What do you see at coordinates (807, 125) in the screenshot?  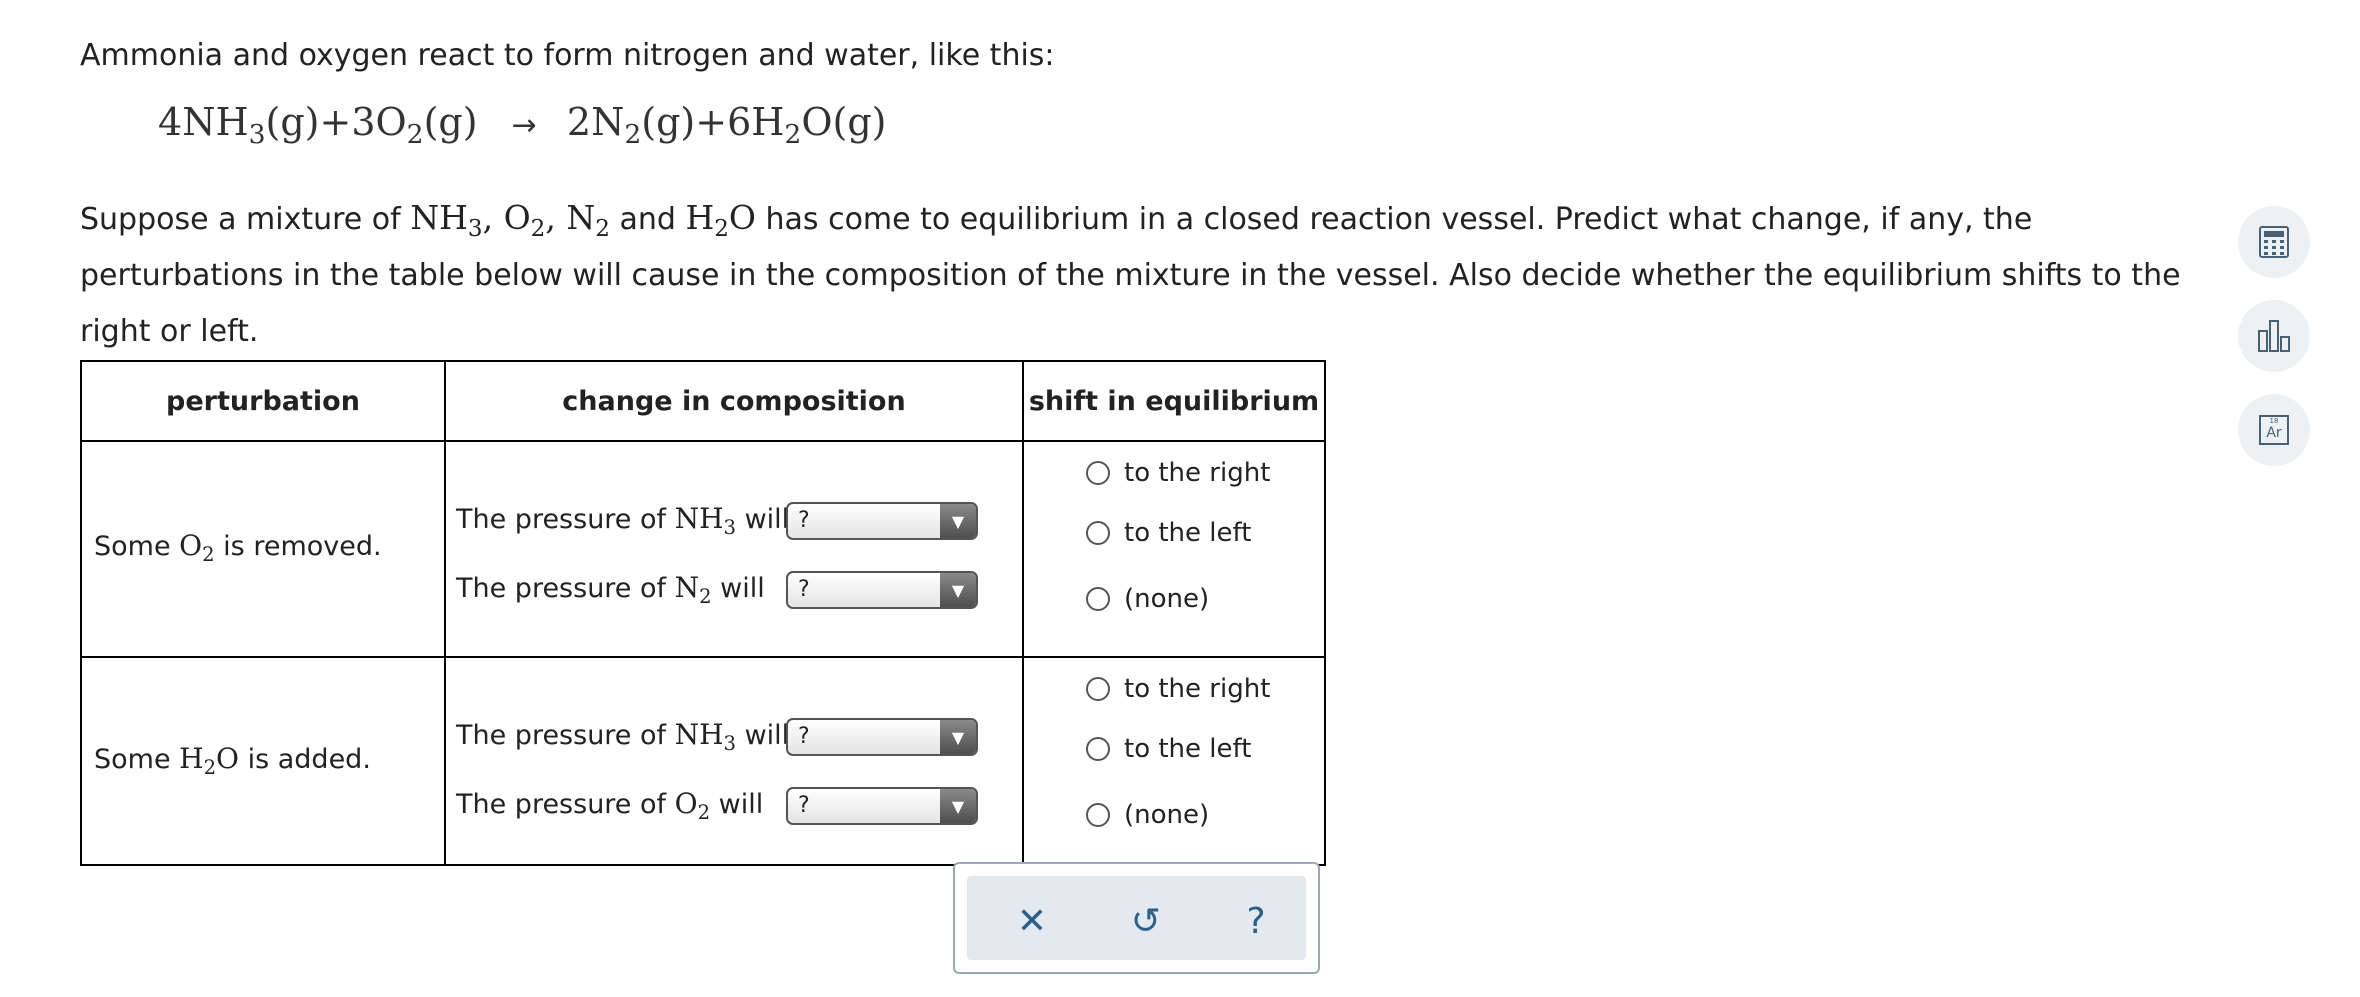 I see `product-h2o: 6H2O(g)` at bounding box center [807, 125].